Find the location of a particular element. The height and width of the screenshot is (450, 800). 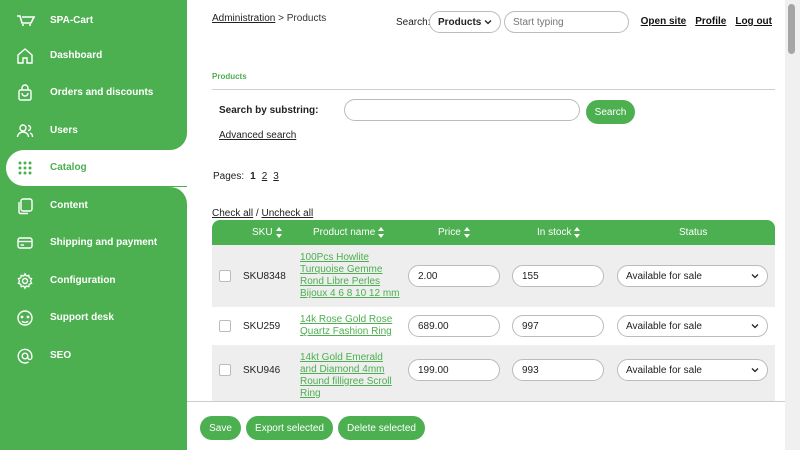

column-price: Price is located at coordinates (454, 232).